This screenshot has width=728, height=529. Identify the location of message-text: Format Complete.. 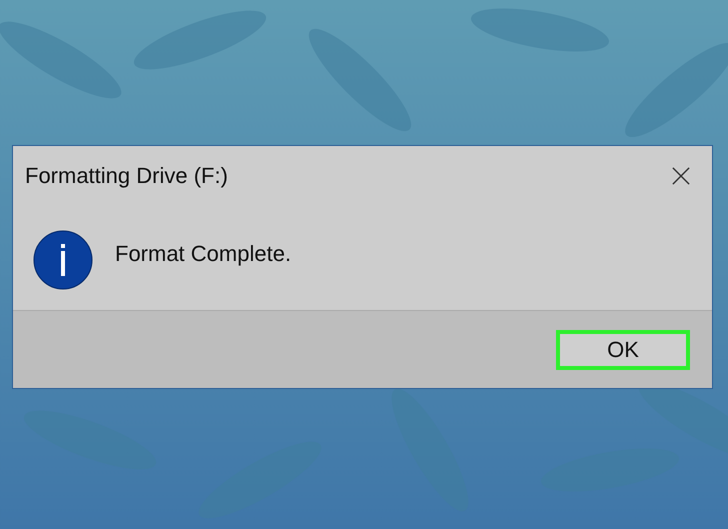
(203, 254).